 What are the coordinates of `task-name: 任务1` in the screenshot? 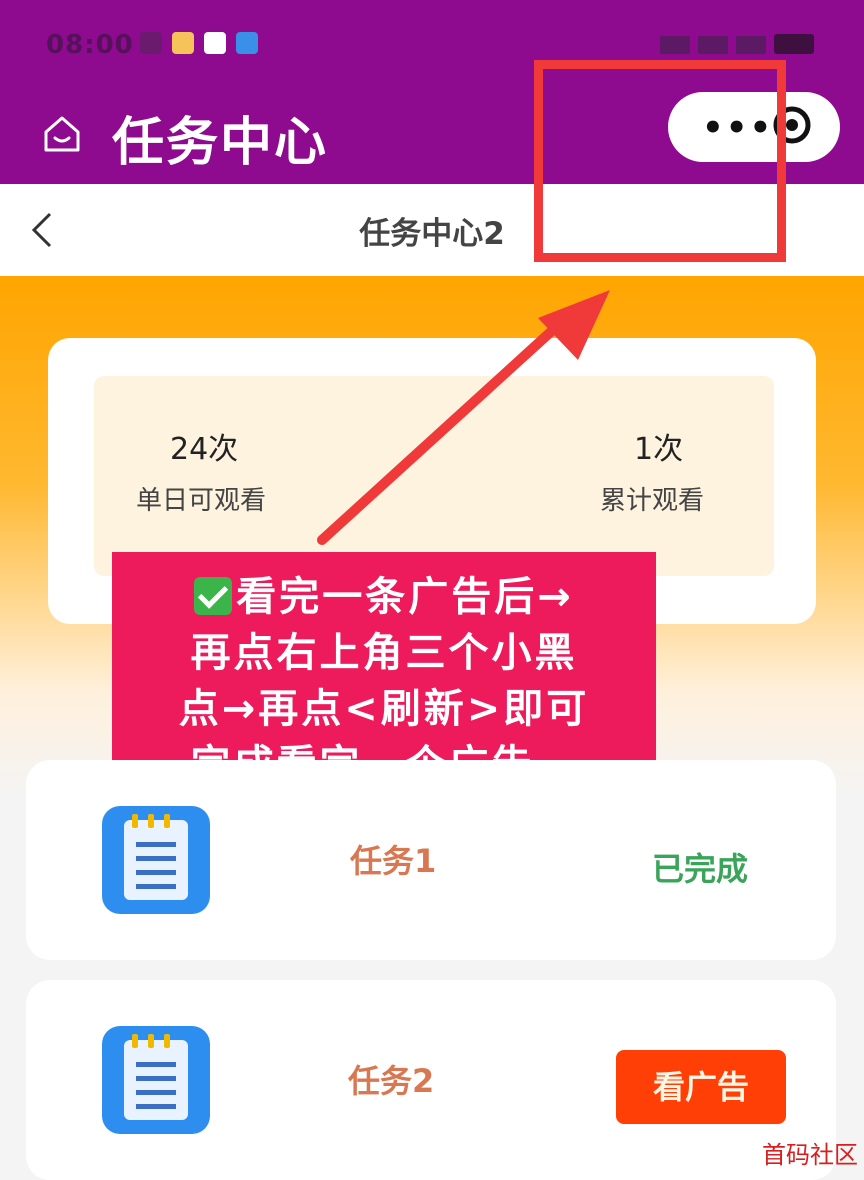 It's located at (393, 861).